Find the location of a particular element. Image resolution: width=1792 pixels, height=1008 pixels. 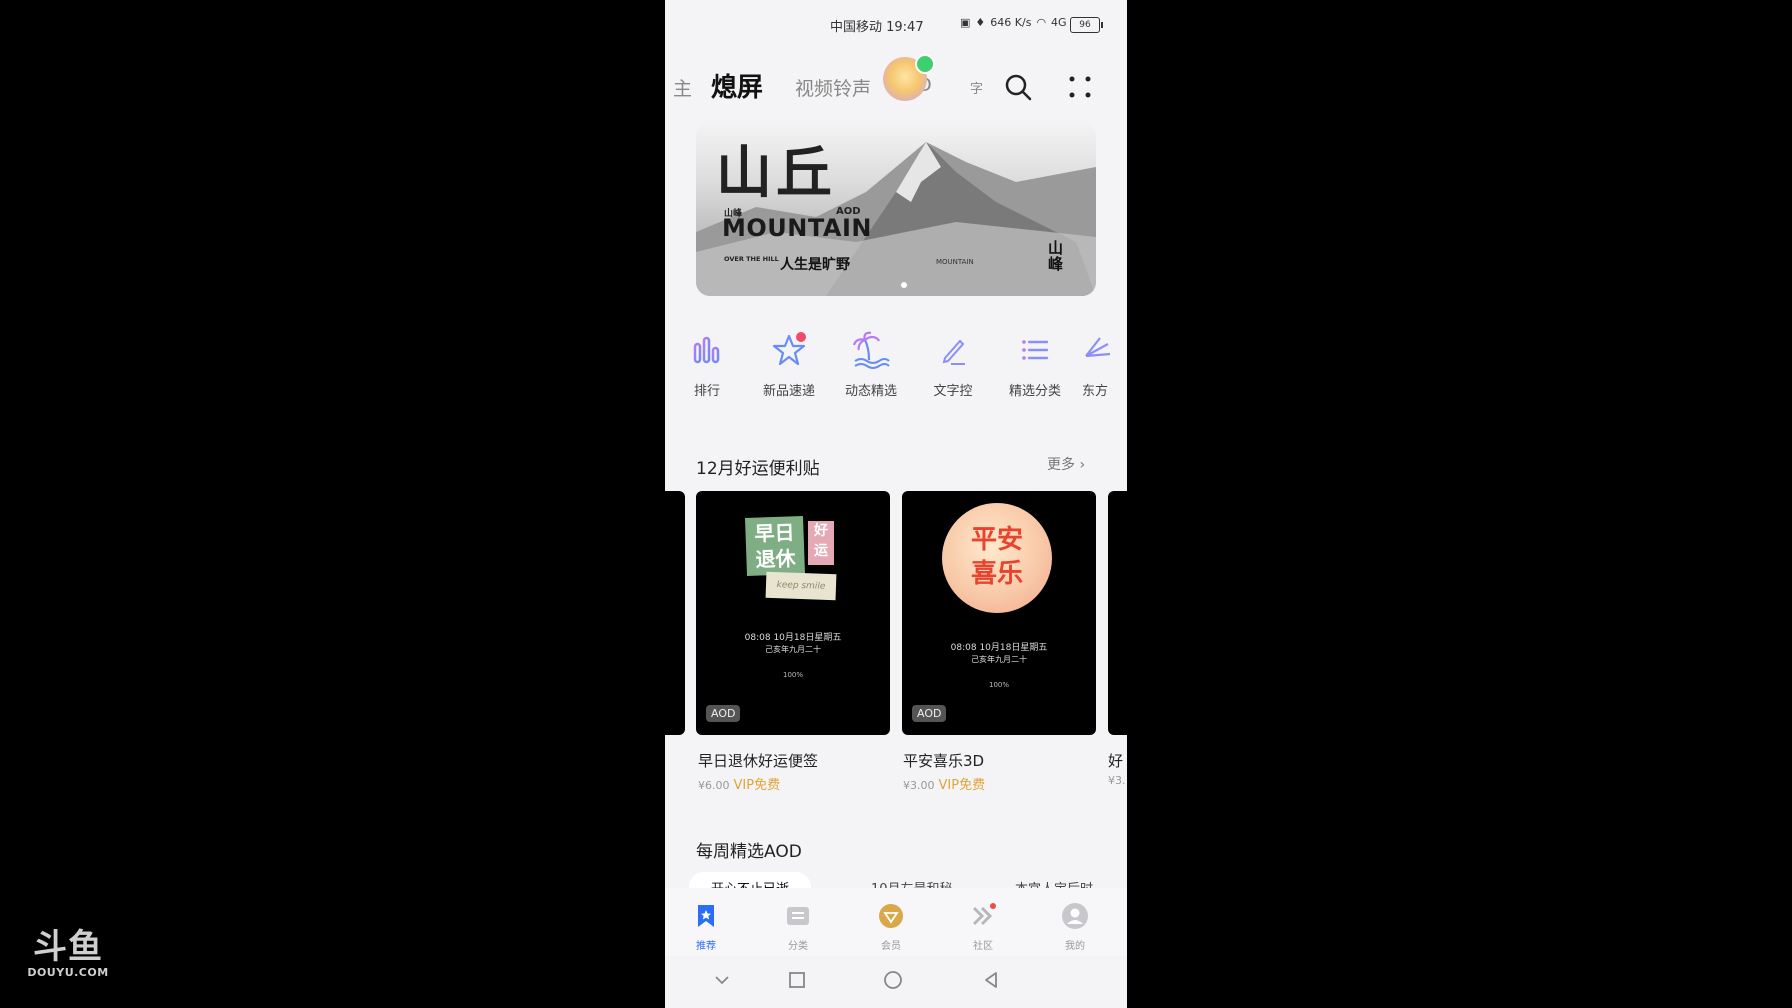

card-price: ¥6.00 VIP免费 is located at coordinates (739, 783).